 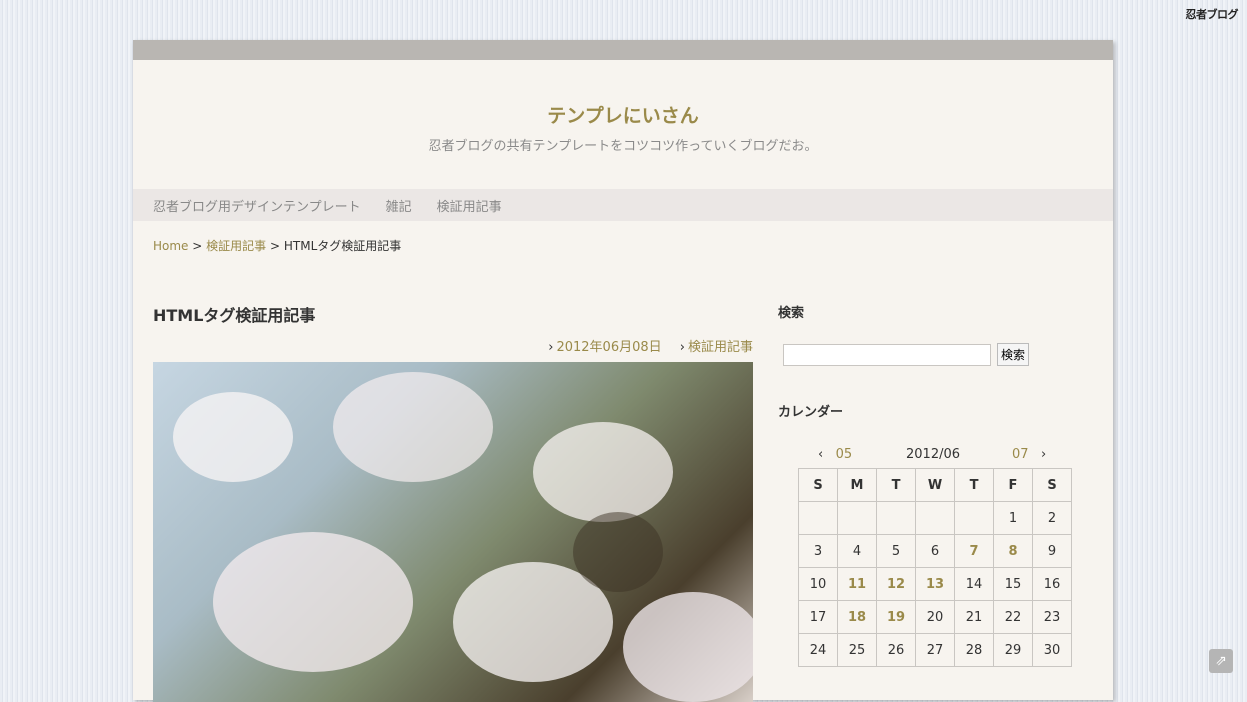 I want to click on calendar-next-link: 07 ›, so click(x=1029, y=454).